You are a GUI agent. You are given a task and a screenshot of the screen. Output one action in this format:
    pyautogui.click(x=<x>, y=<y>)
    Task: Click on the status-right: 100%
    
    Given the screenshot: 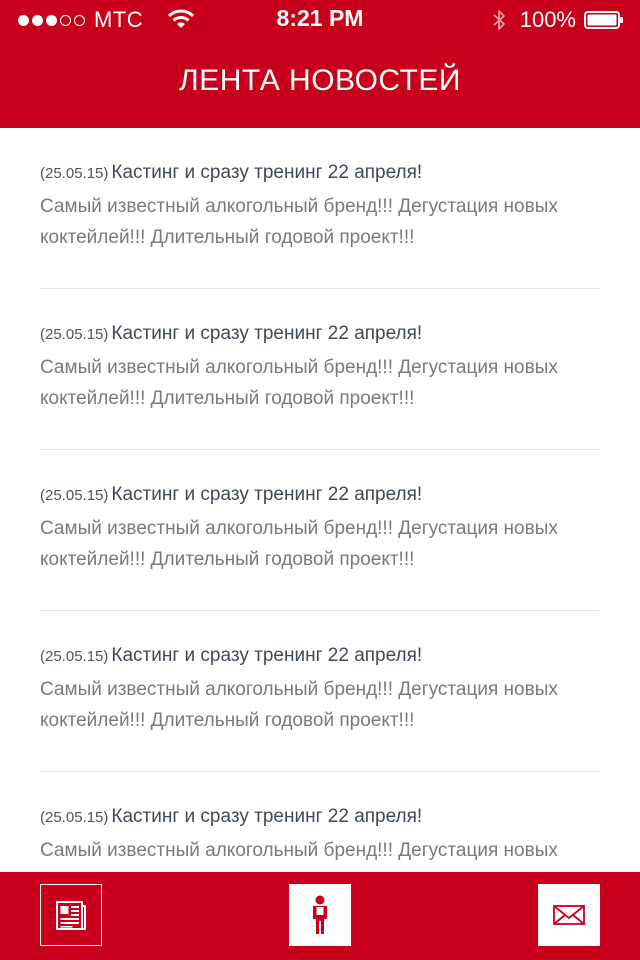 What is the action you would take?
    pyautogui.click(x=558, y=19)
    